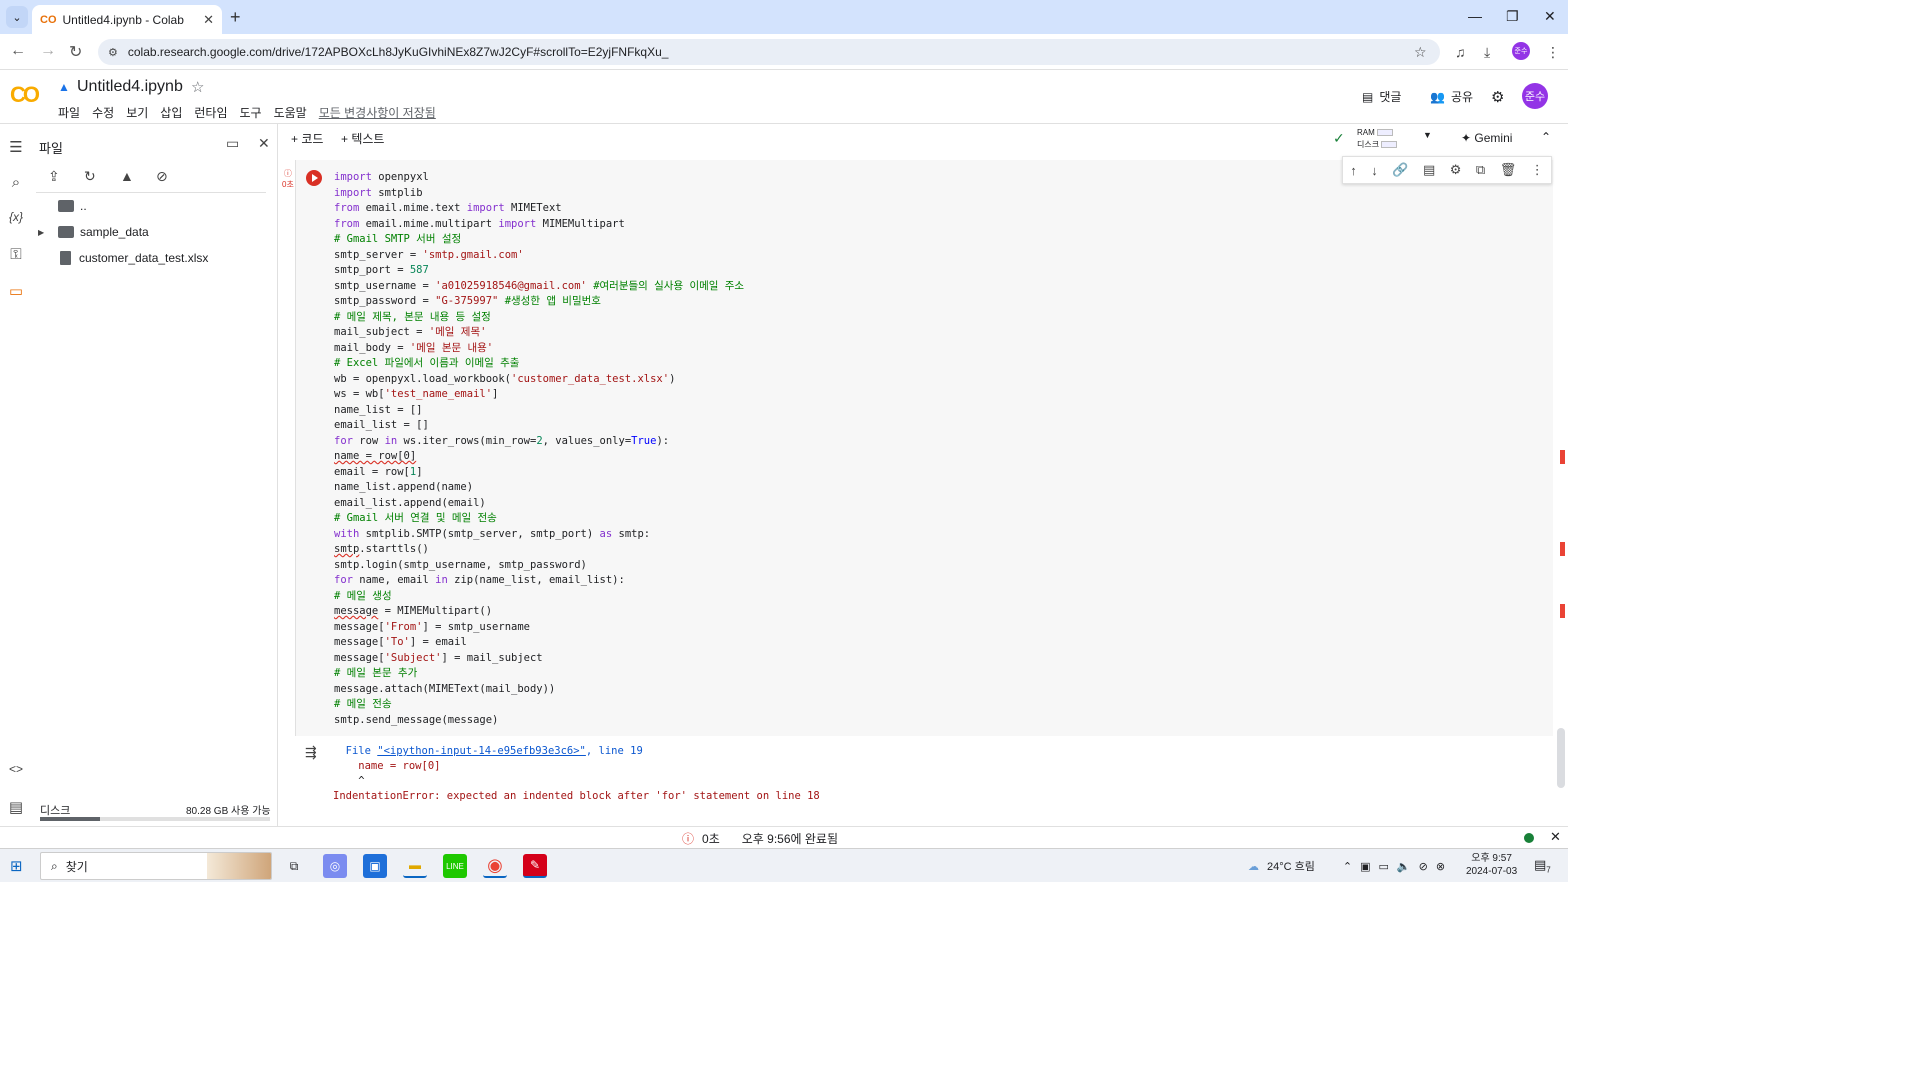  I want to click on status-close-icon: ✕, so click(1555, 837).